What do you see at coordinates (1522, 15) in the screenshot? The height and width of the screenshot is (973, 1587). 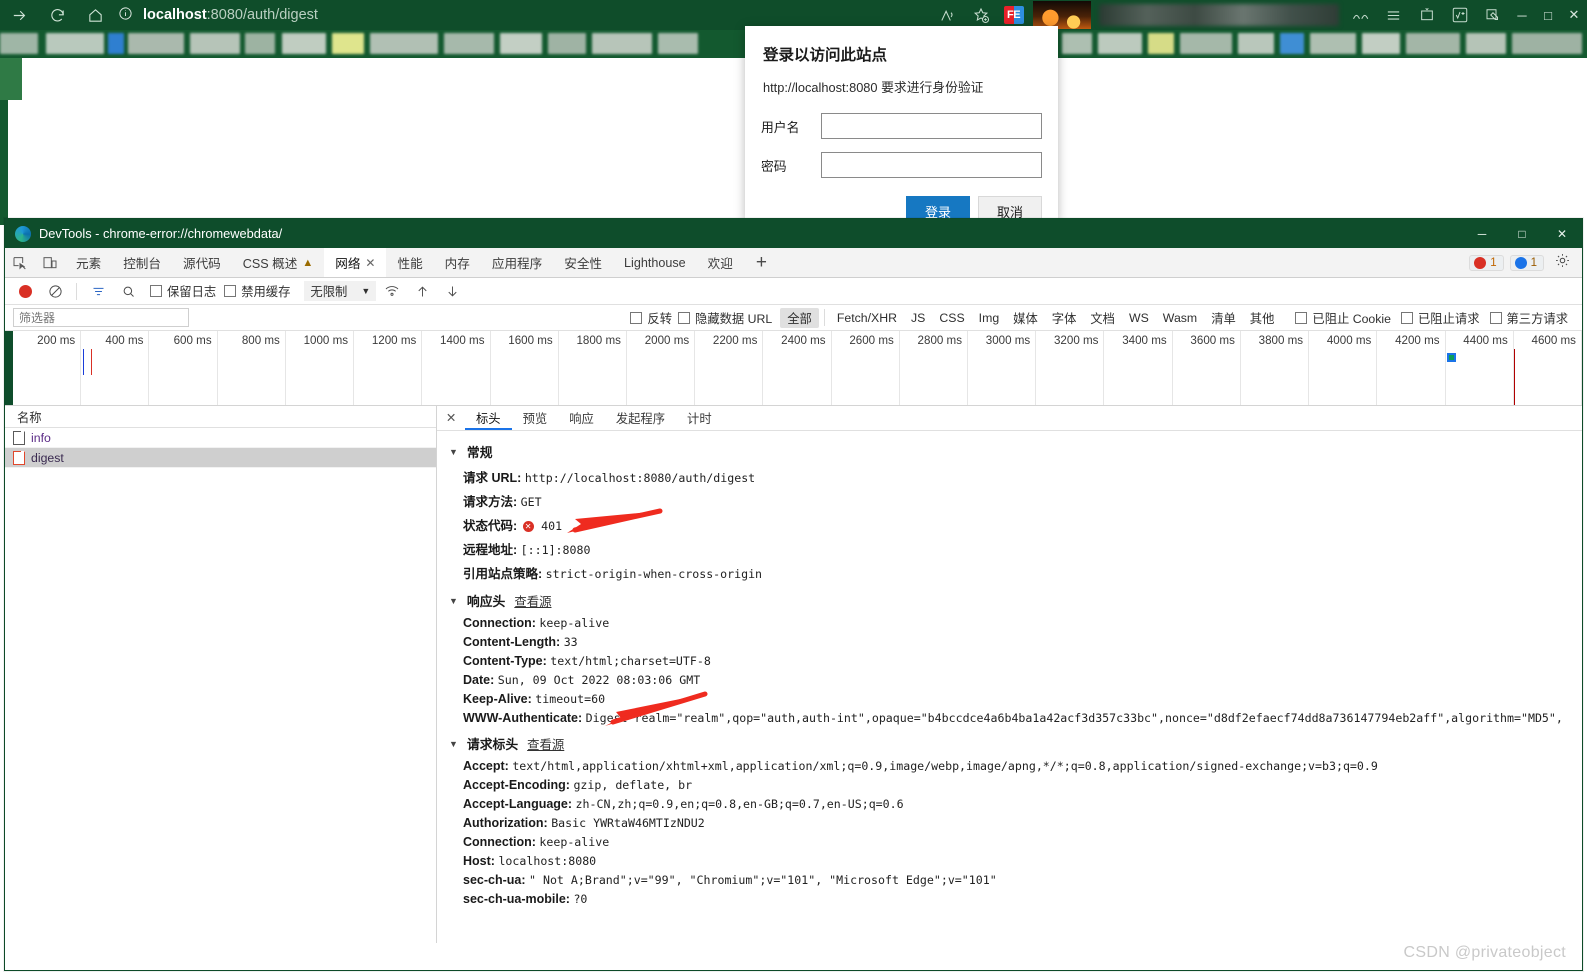 I see `window-minimize-button: ─` at bounding box center [1522, 15].